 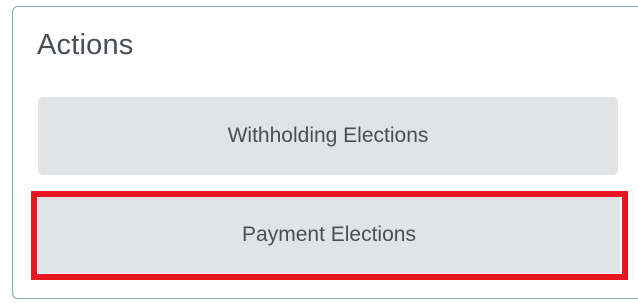 What do you see at coordinates (85, 45) in the screenshot?
I see `actions-title: Actions` at bounding box center [85, 45].